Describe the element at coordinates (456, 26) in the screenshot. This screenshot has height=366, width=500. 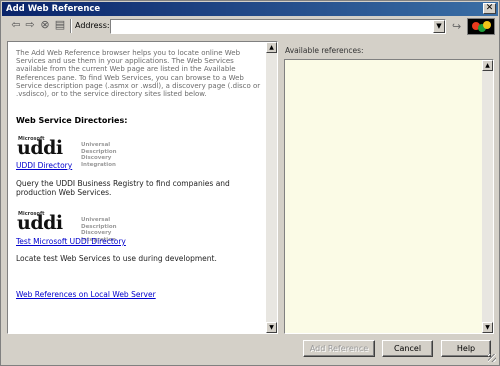
I see `go-icon: ↪` at that location.